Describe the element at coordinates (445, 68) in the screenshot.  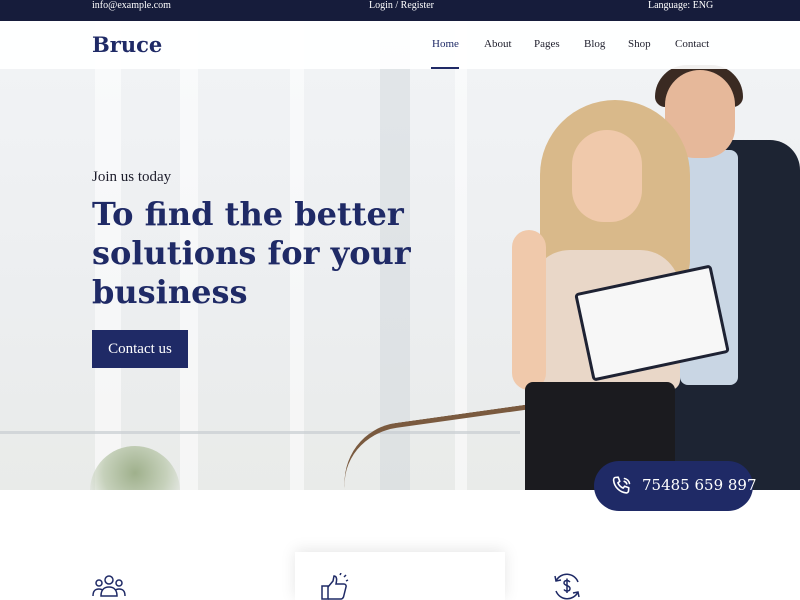
I see `active-nav-indicator` at that location.